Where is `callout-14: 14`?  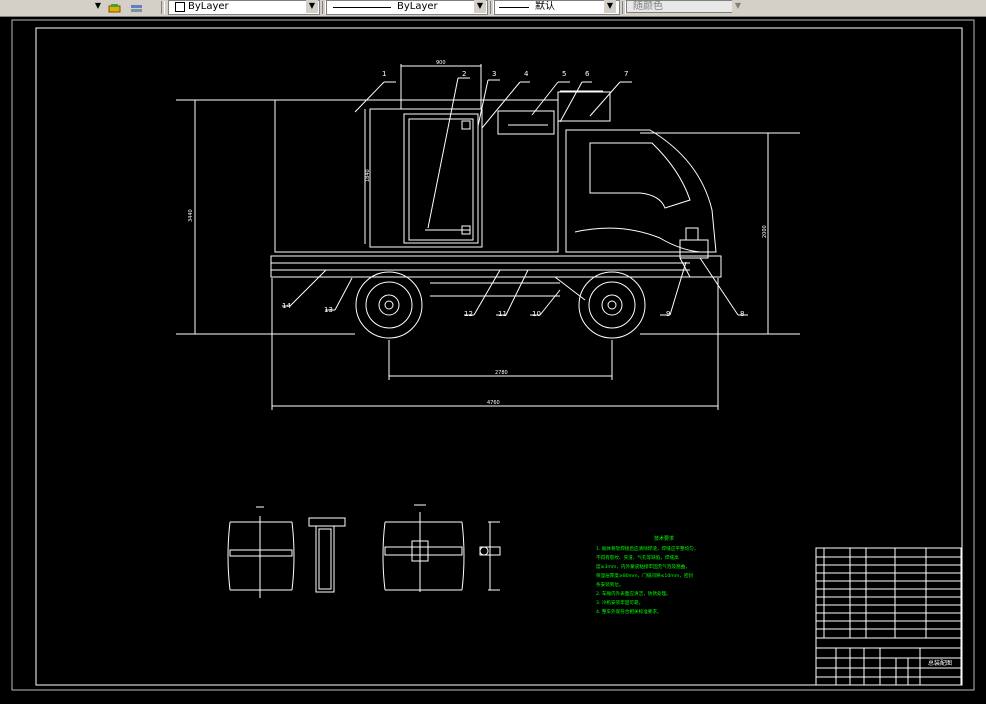
callout-14: 14 is located at coordinates (286, 306).